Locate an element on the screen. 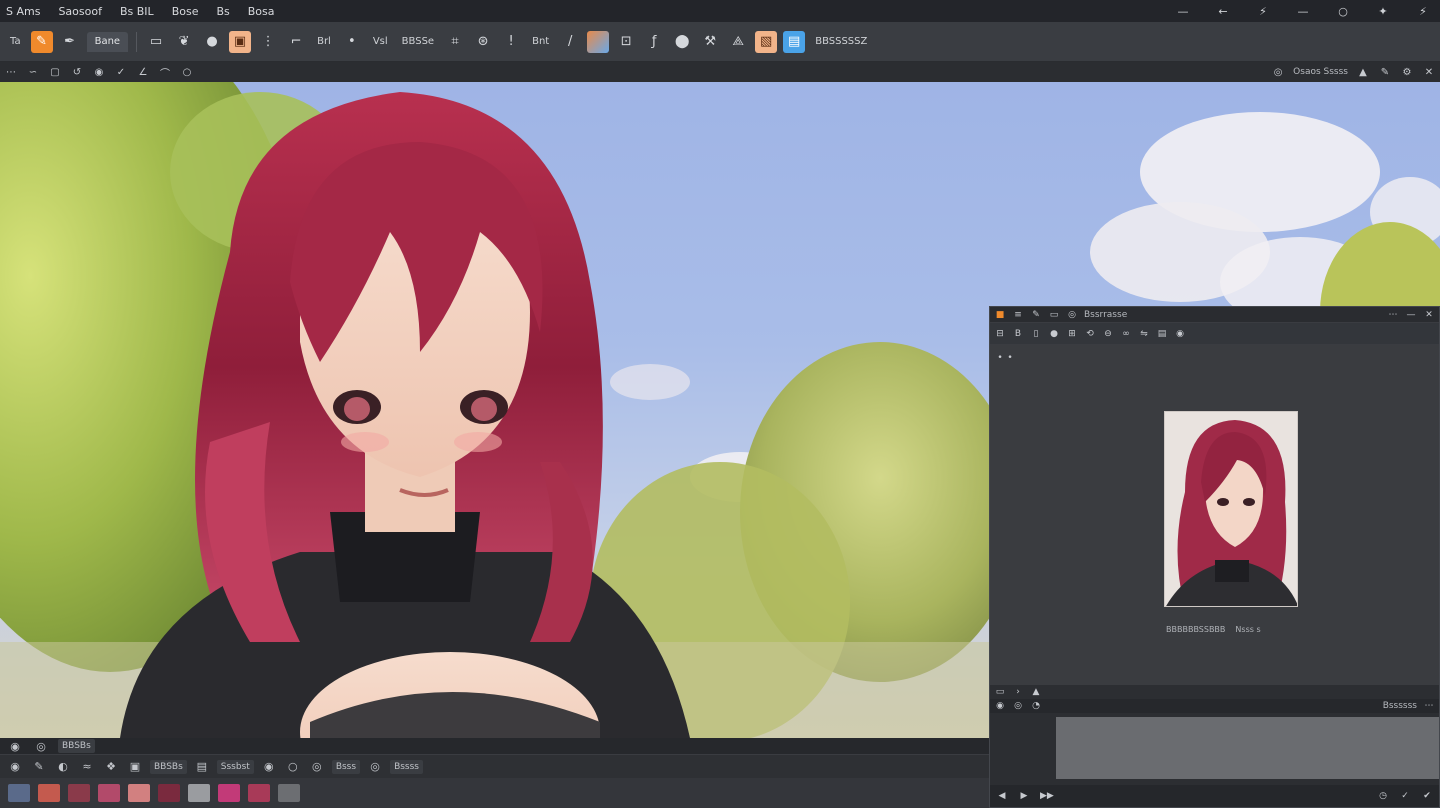 The image size is (1440, 808). marker-icon: ! is located at coordinates (511, 42).